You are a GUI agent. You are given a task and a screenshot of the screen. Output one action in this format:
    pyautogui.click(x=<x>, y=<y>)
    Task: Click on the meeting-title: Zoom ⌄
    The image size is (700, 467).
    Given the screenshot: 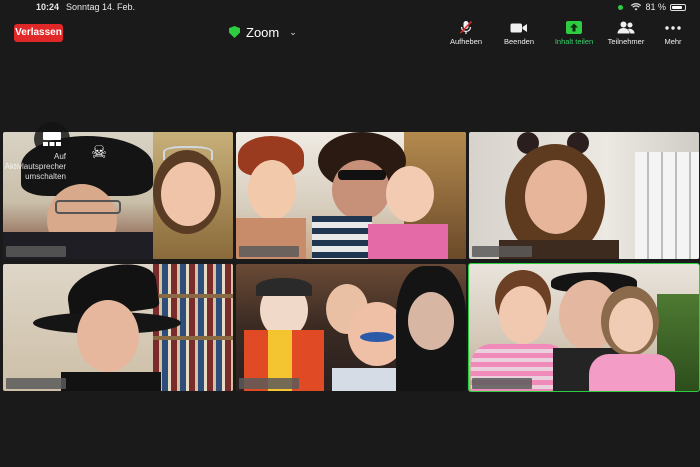 What is the action you would take?
    pyautogui.click(x=263, y=32)
    